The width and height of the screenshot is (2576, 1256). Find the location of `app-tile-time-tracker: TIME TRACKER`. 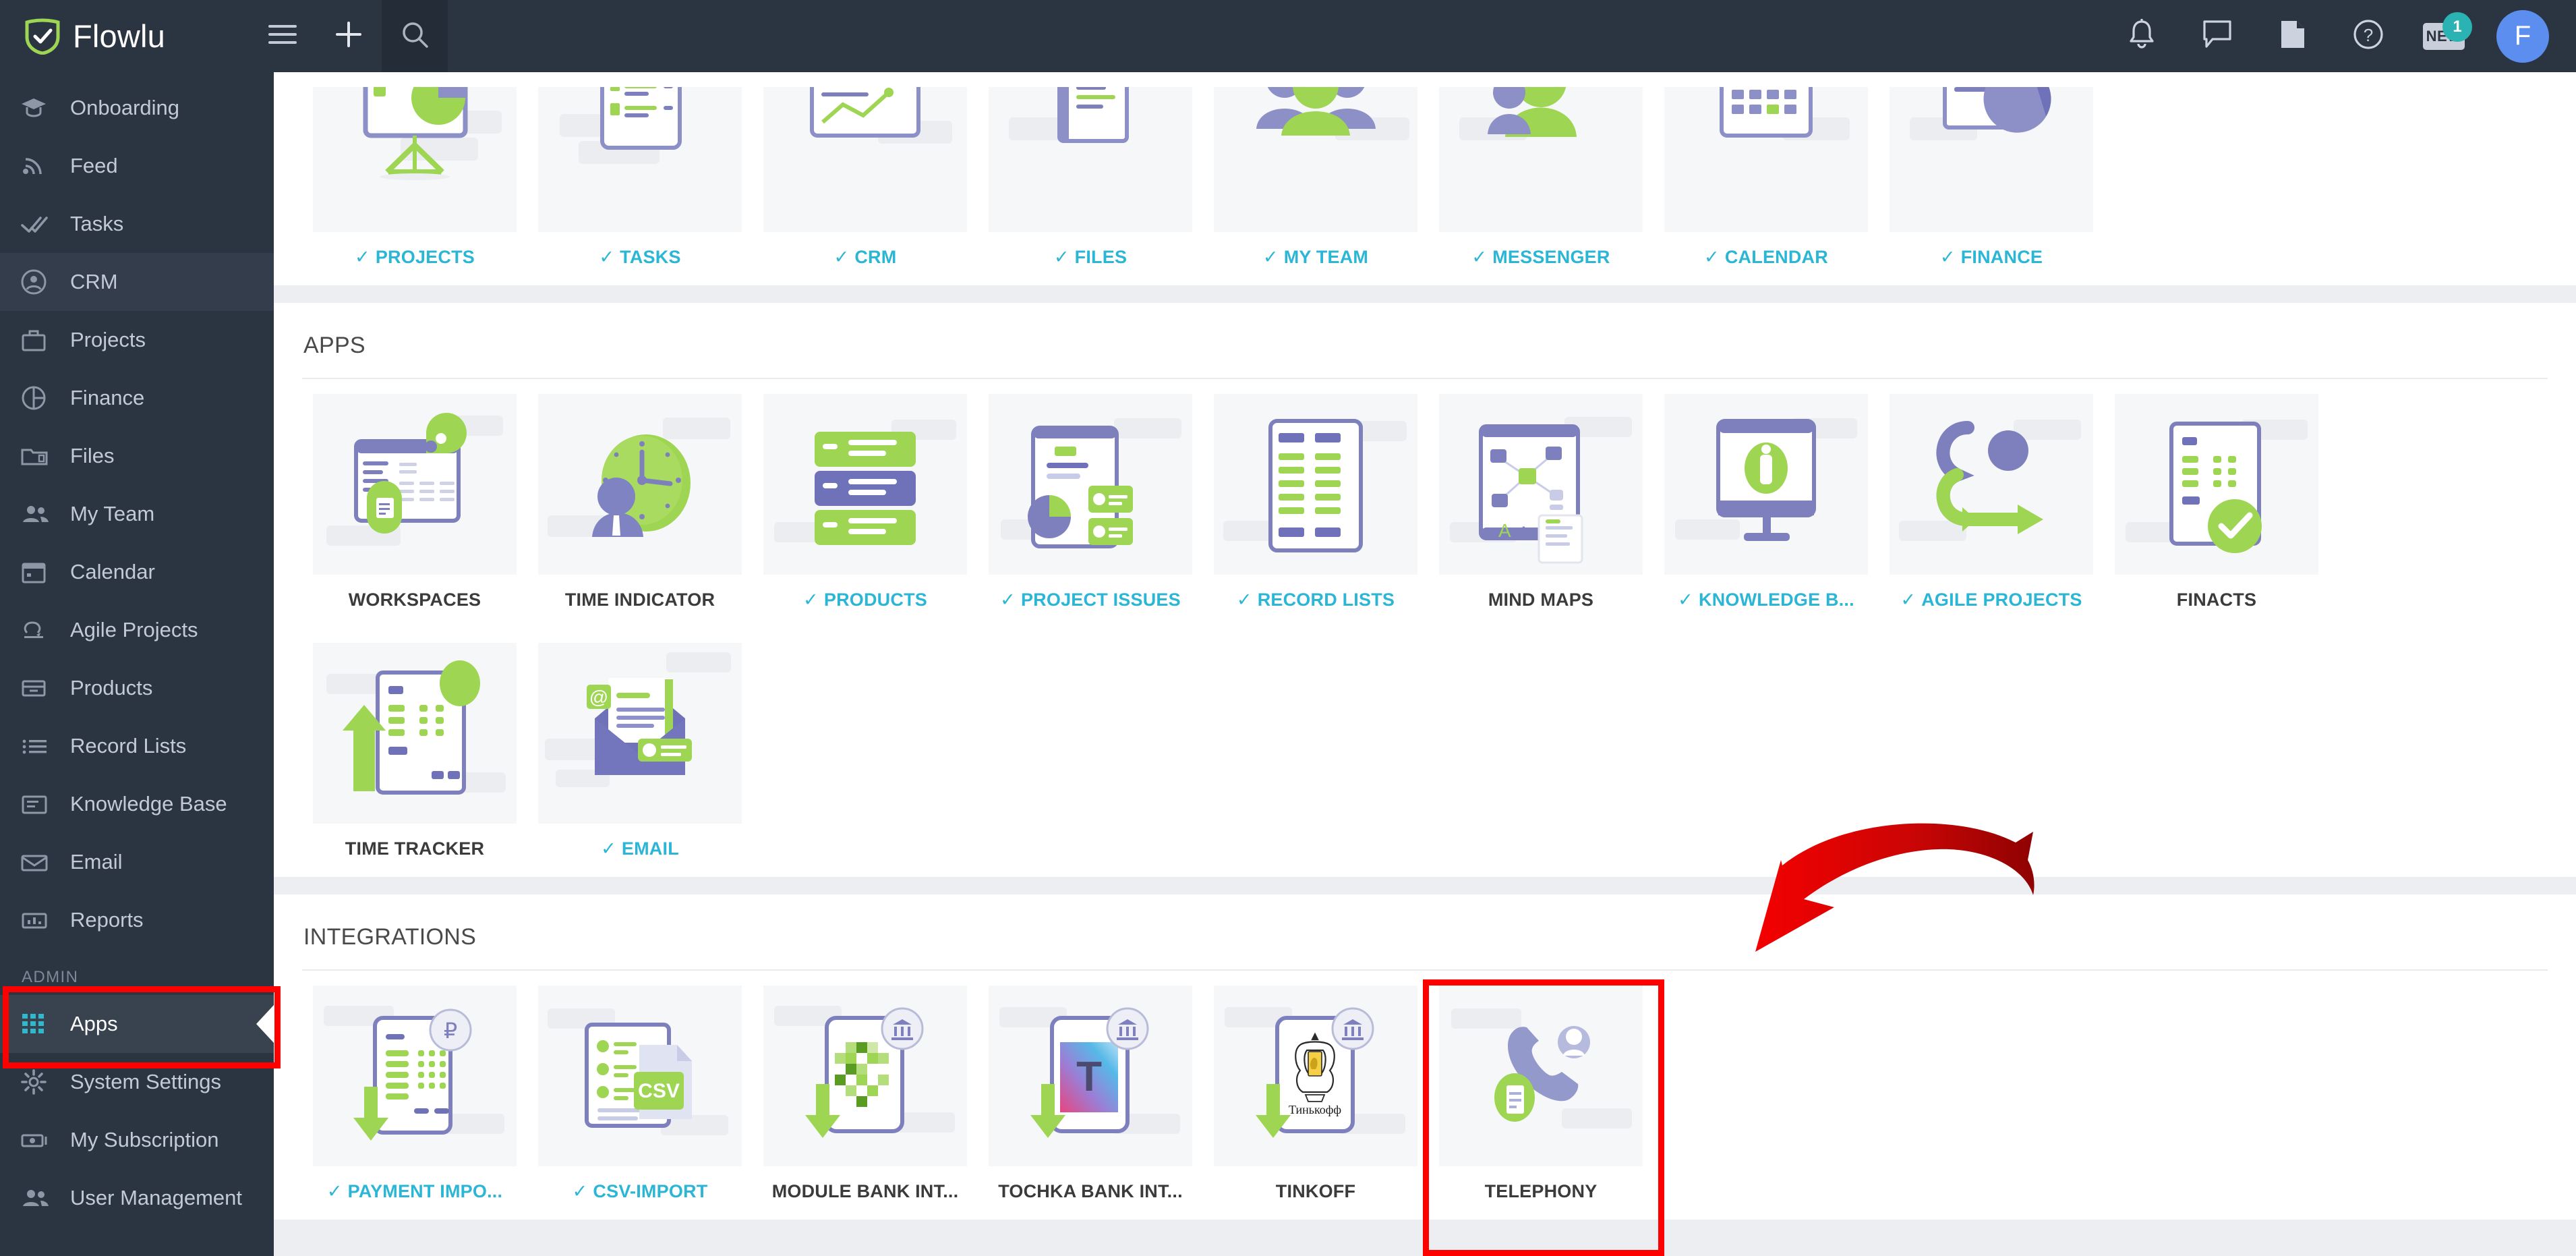

app-tile-time-tracker: TIME TRACKER is located at coordinates (414, 753).